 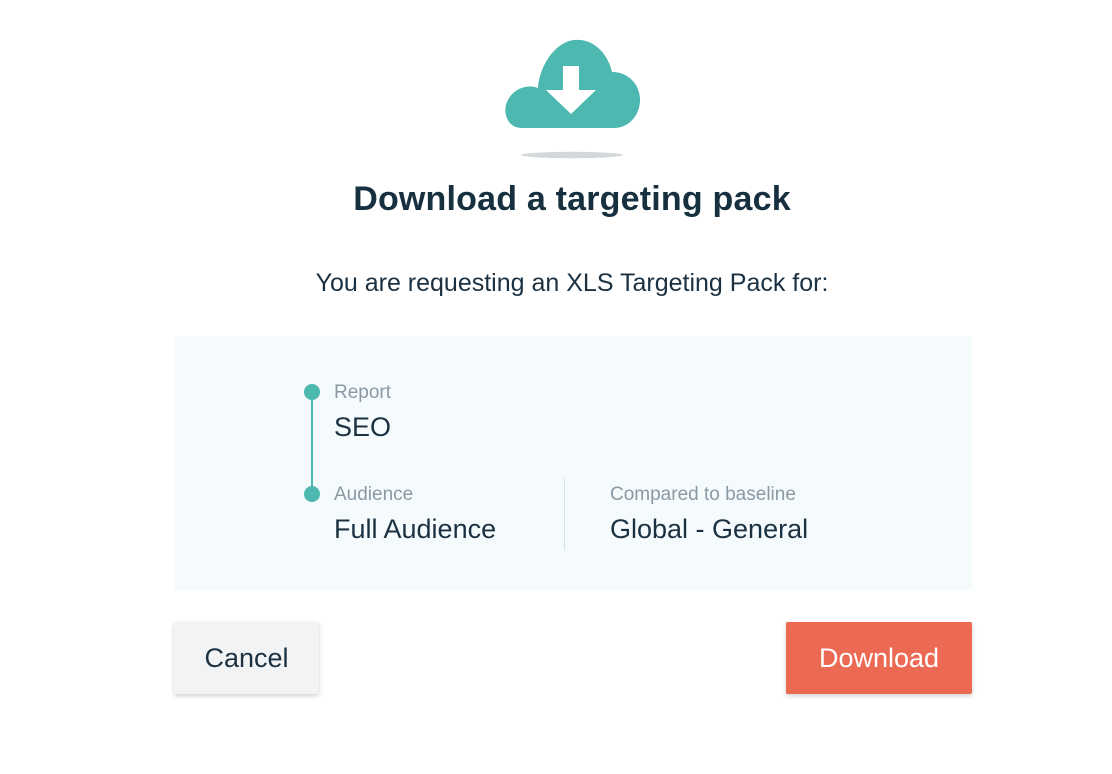 I want to click on cloud-download-icon, so click(x=572, y=99).